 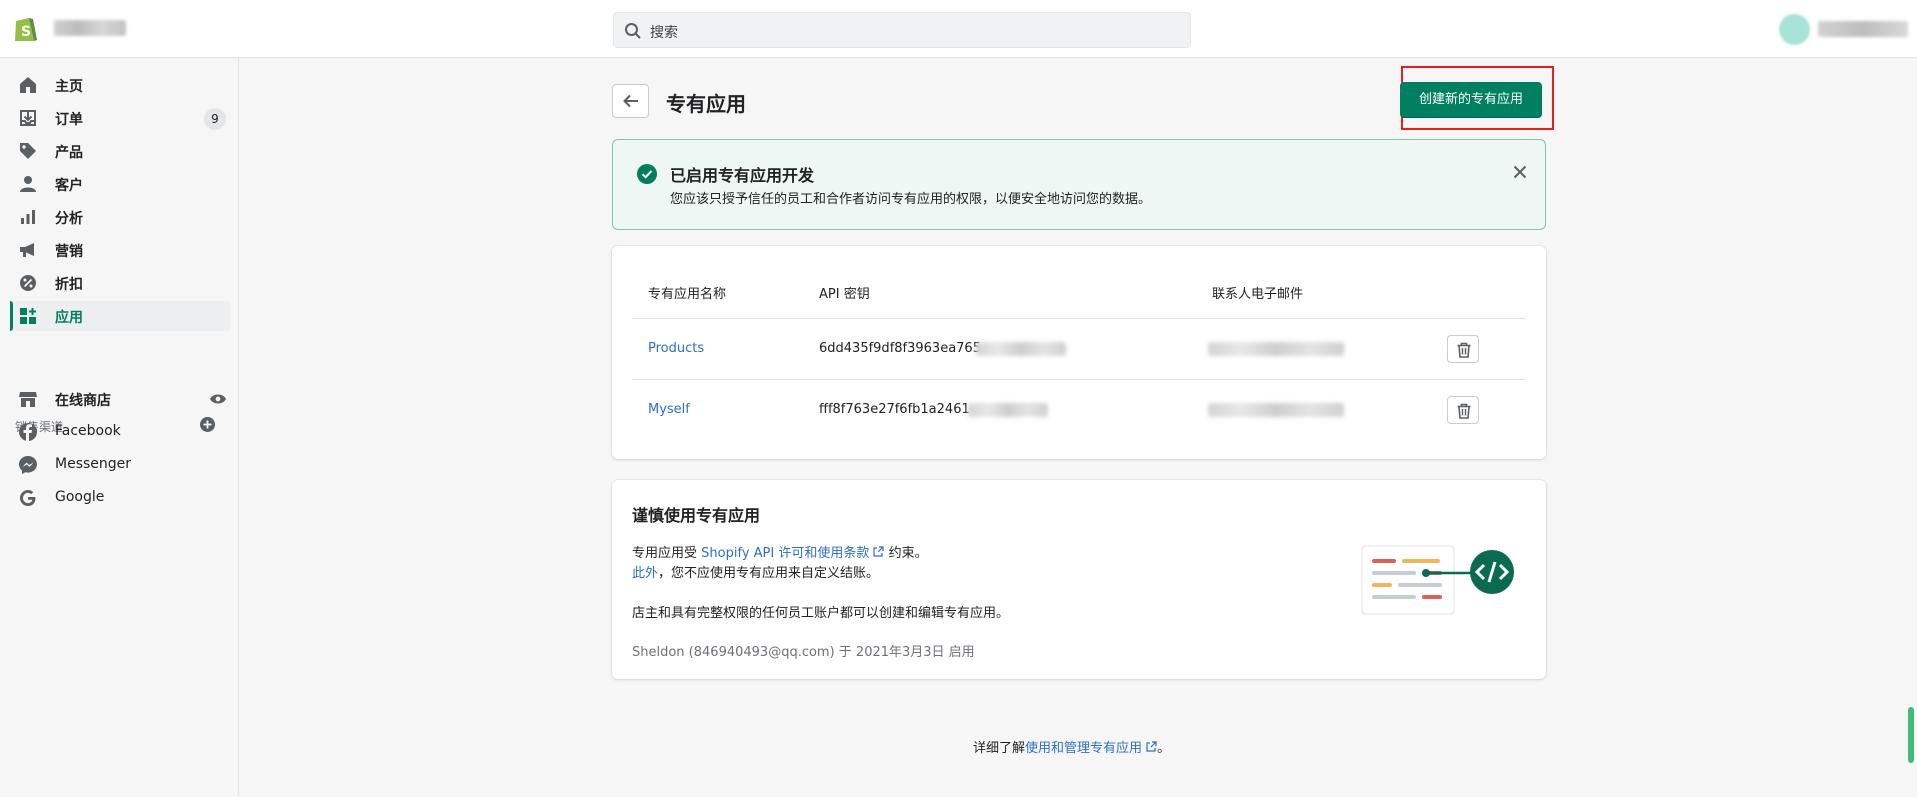 What do you see at coordinates (844, 294) in the screenshot?
I see `column-header-api-key: API 密钥` at bounding box center [844, 294].